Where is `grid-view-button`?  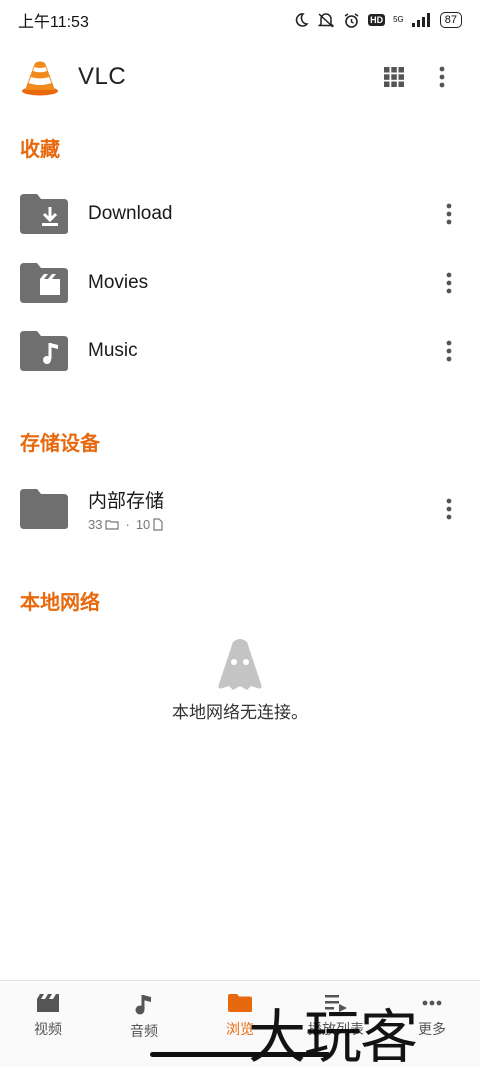
grid-view-button is located at coordinates (394, 77).